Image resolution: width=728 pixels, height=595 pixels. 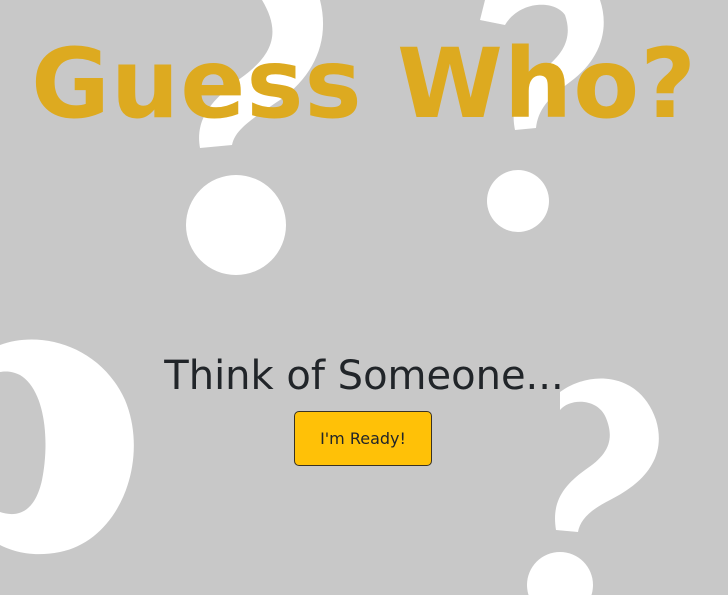 I want to click on question-mark-icon, so click(x=593, y=486).